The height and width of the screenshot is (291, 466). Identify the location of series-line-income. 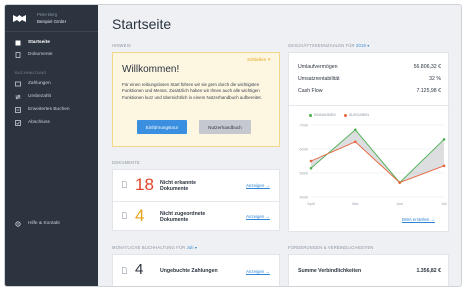
(377, 156).